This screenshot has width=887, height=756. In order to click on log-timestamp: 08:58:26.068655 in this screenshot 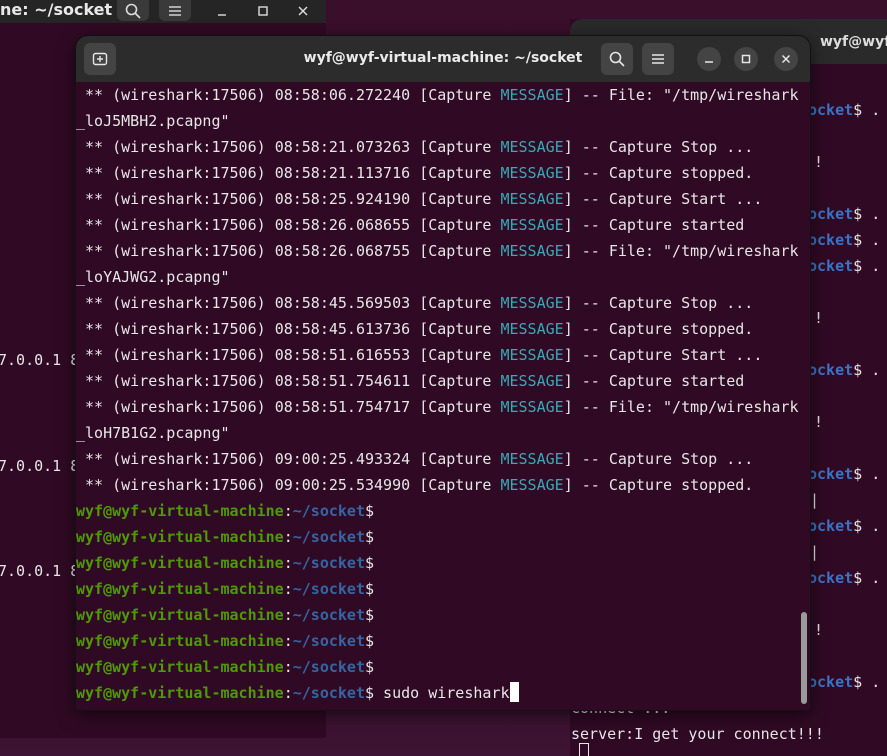, I will do `click(342, 225)`.